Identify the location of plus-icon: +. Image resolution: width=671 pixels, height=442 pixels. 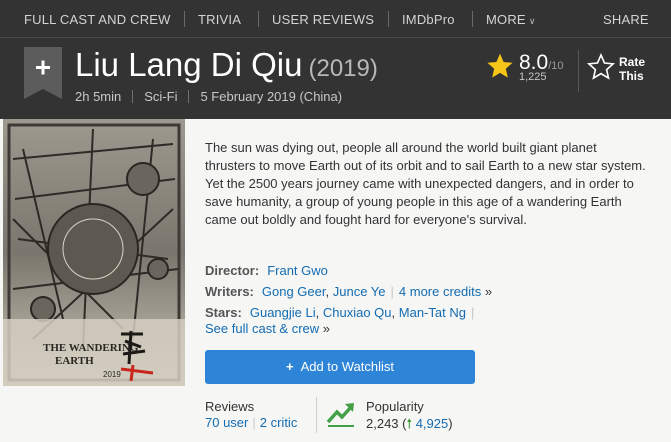
(289, 366).